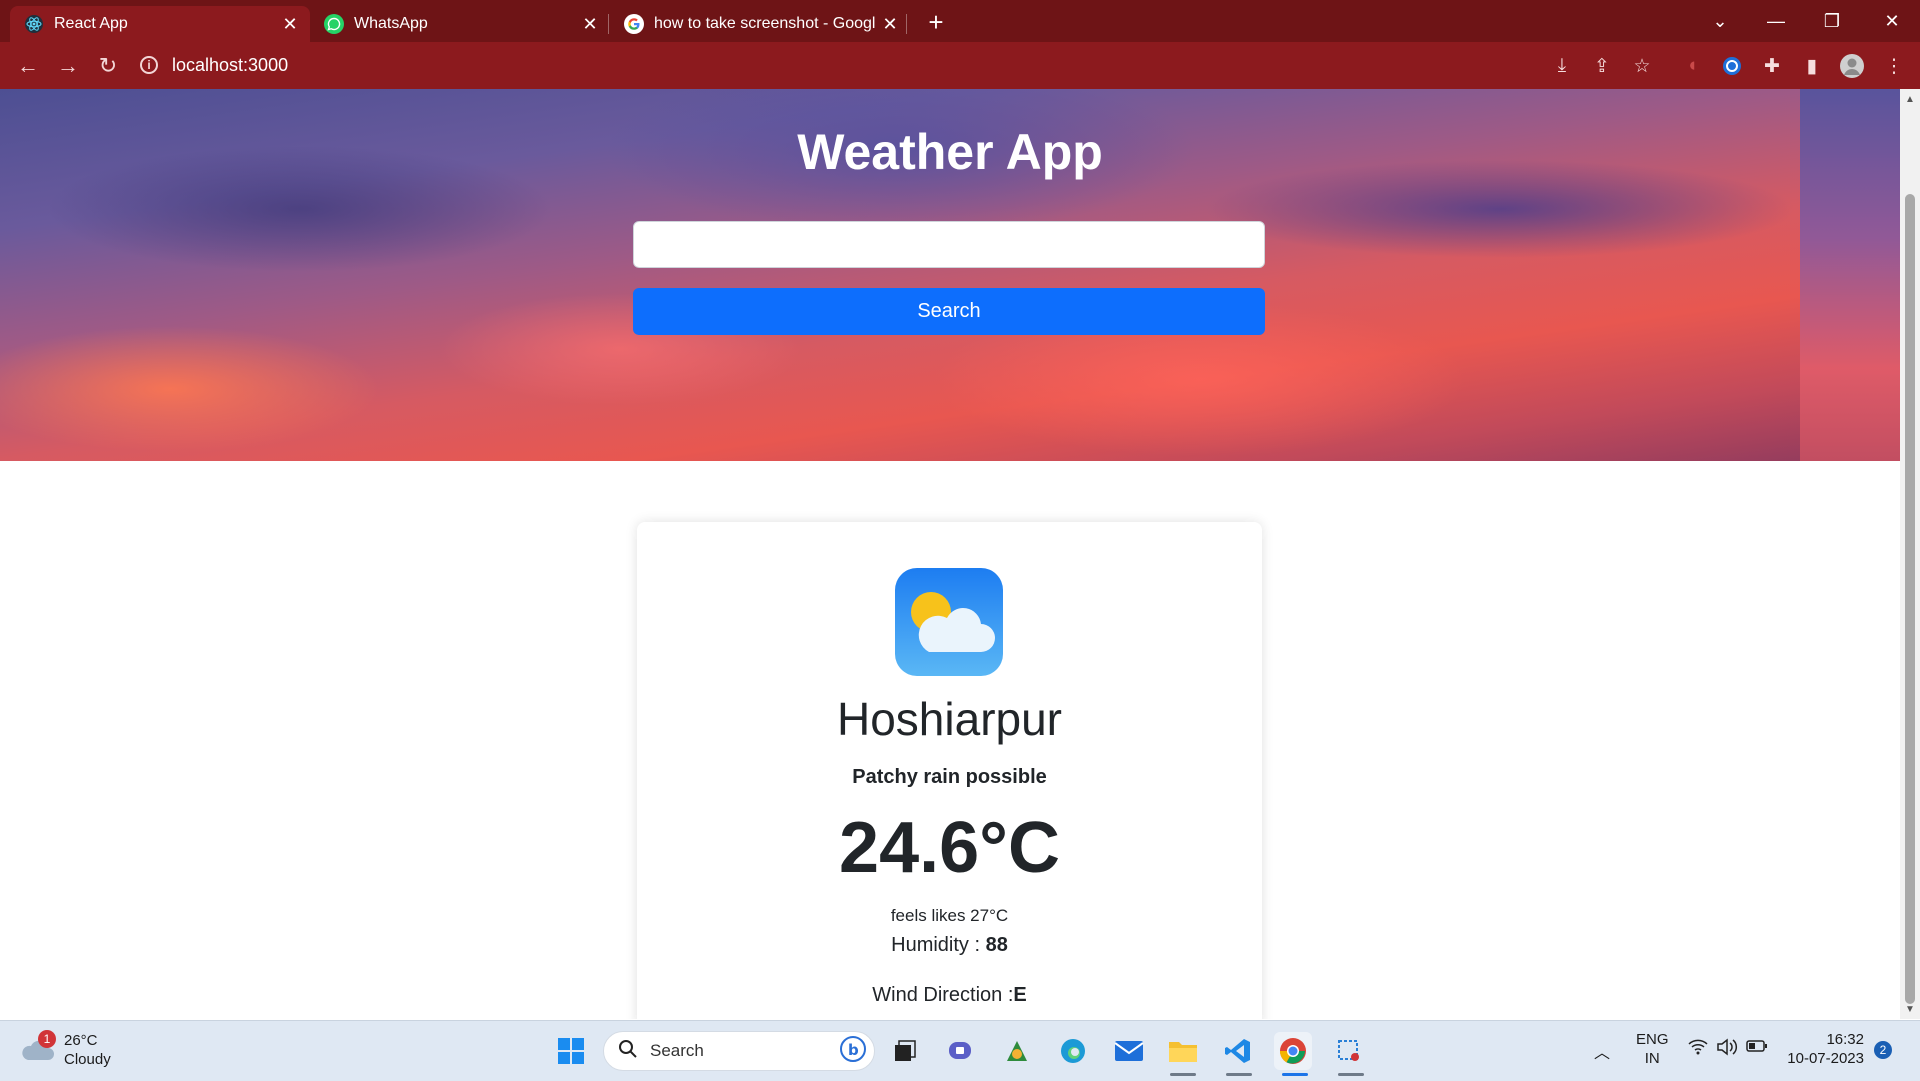 Image resolution: width=1920 pixels, height=1081 pixels. I want to click on notification-badge: 2, so click(1883, 1050).